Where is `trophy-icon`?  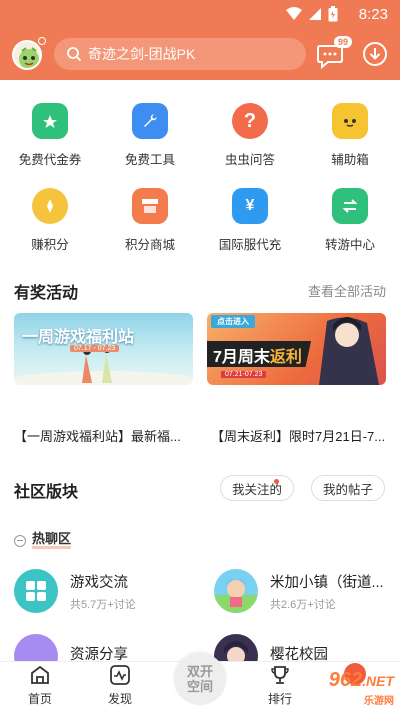 trophy-icon is located at coordinates (280, 675).